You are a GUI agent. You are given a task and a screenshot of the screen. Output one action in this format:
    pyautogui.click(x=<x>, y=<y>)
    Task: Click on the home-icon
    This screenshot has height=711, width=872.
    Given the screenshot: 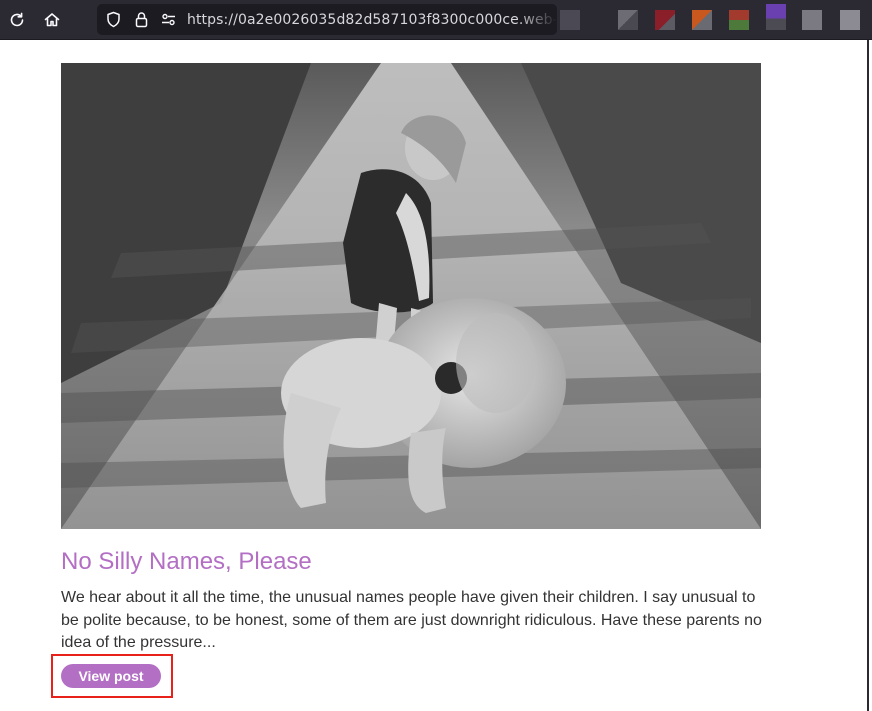 What is the action you would take?
    pyautogui.click(x=52, y=20)
    